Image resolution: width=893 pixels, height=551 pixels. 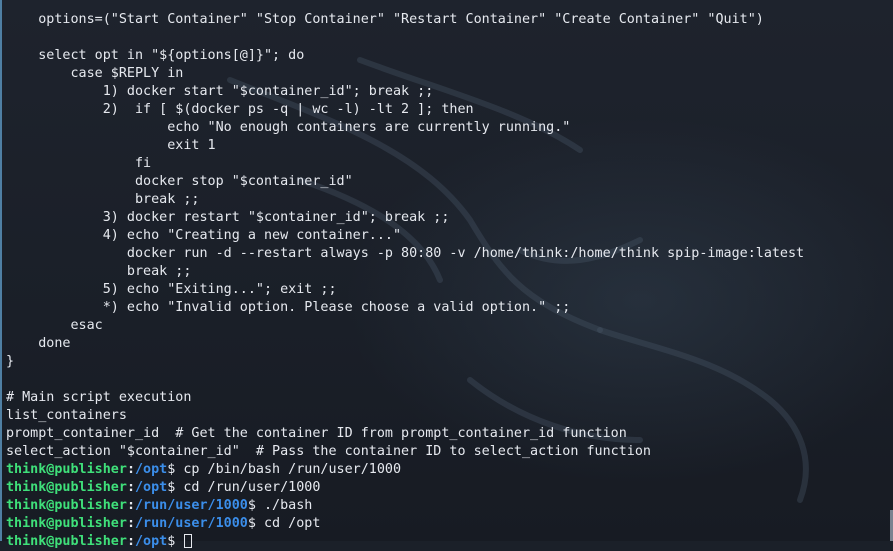 I want to click on terminal-cursor, so click(x=188, y=541).